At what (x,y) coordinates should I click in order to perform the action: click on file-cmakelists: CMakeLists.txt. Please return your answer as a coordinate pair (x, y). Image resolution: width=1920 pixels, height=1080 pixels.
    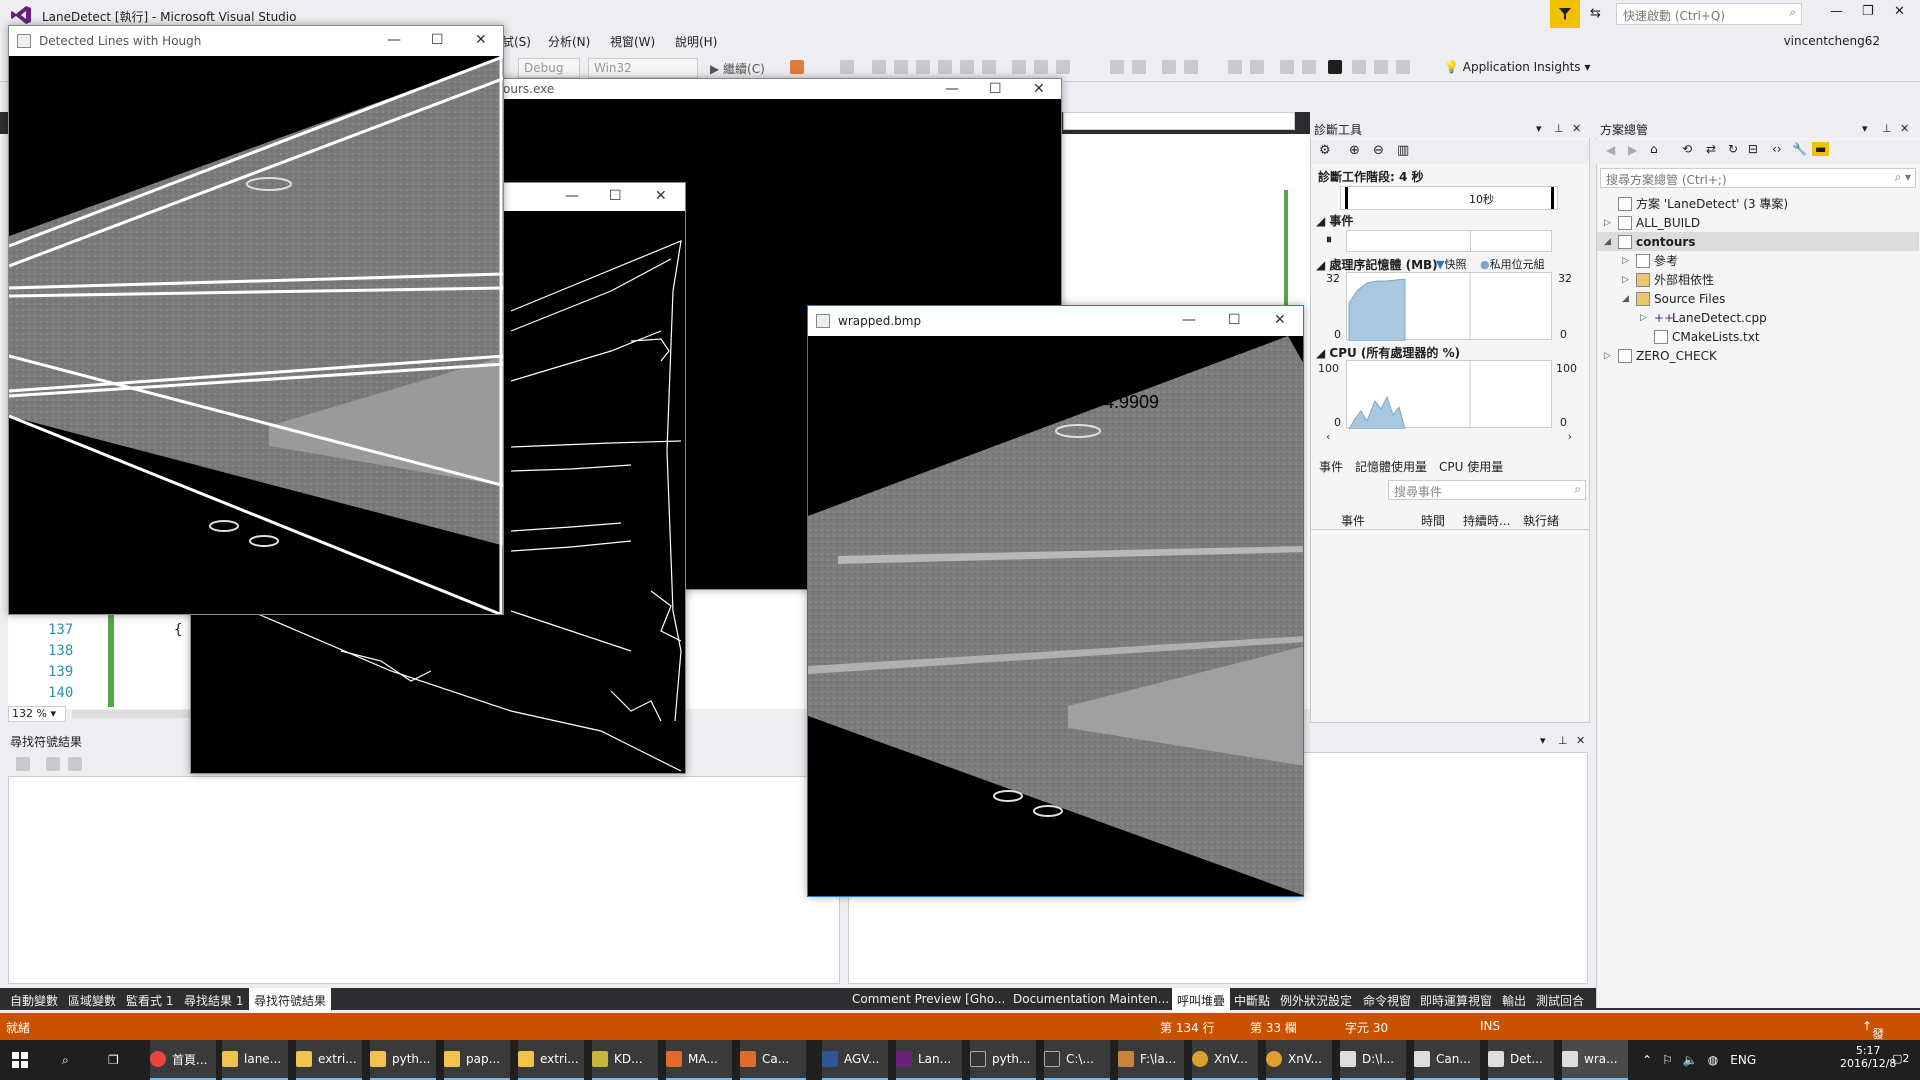
    Looking at the image, I should click on (1707, 336).